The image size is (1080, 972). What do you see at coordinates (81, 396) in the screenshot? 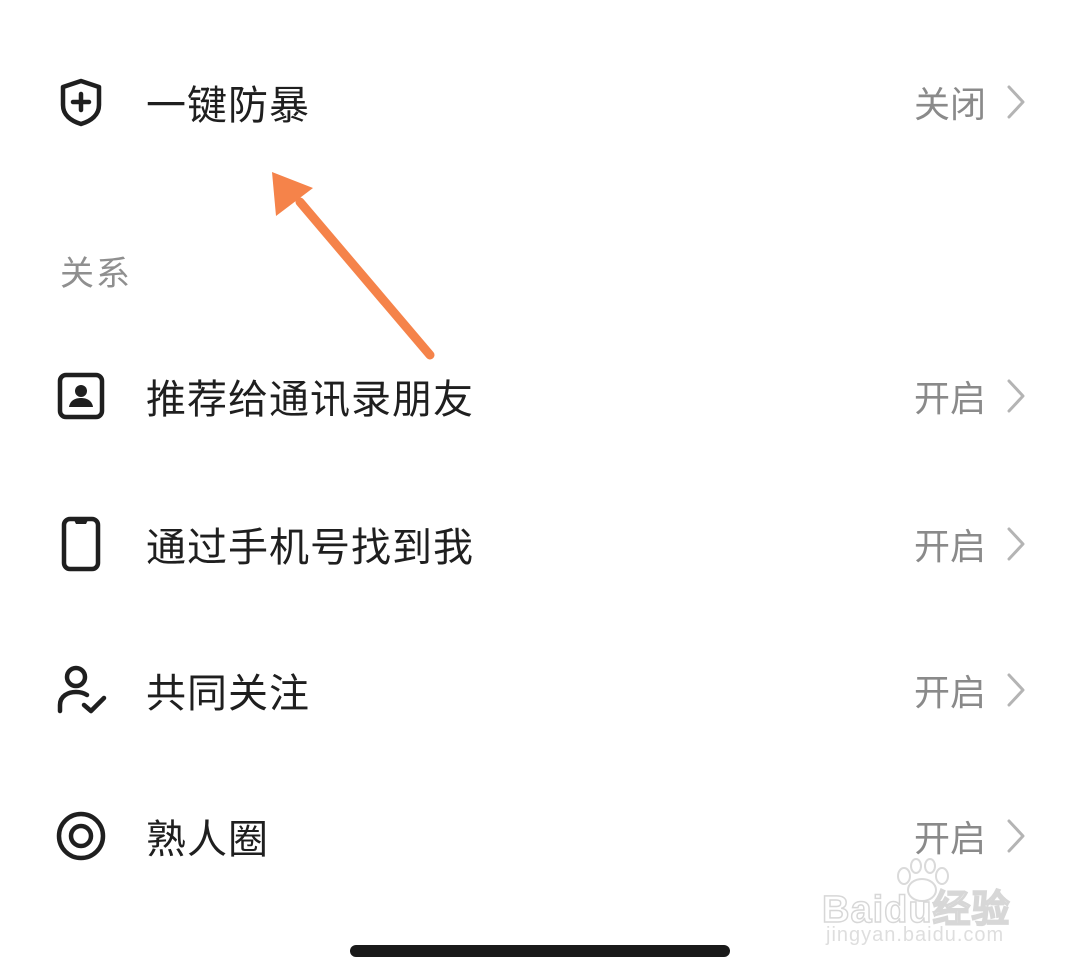
I see `contact-card-icon` at bounding box center [81, 396].